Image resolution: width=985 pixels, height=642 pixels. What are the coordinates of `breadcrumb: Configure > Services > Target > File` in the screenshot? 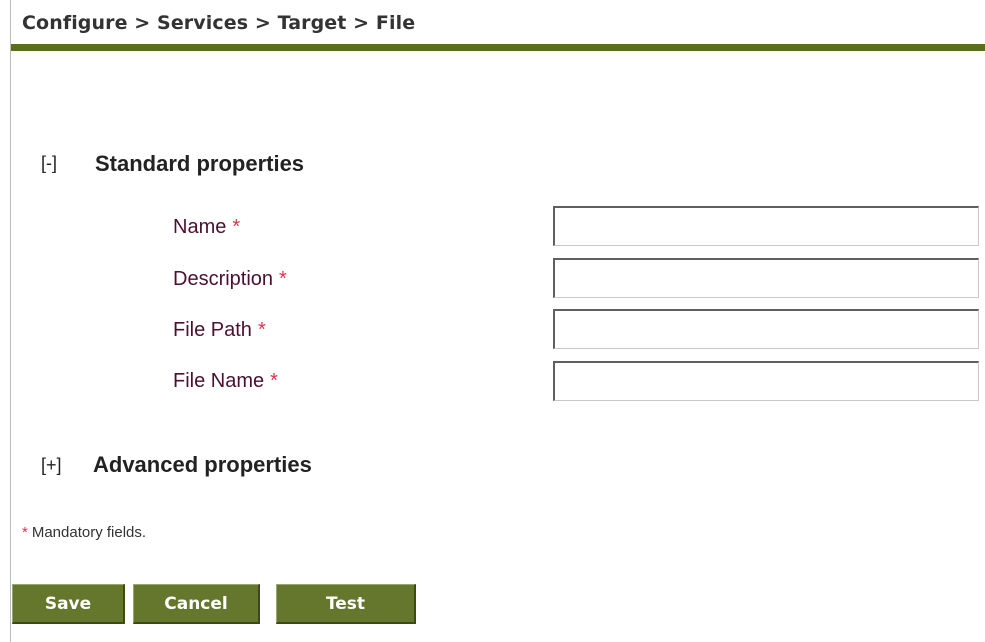 It's located at (219, 23).